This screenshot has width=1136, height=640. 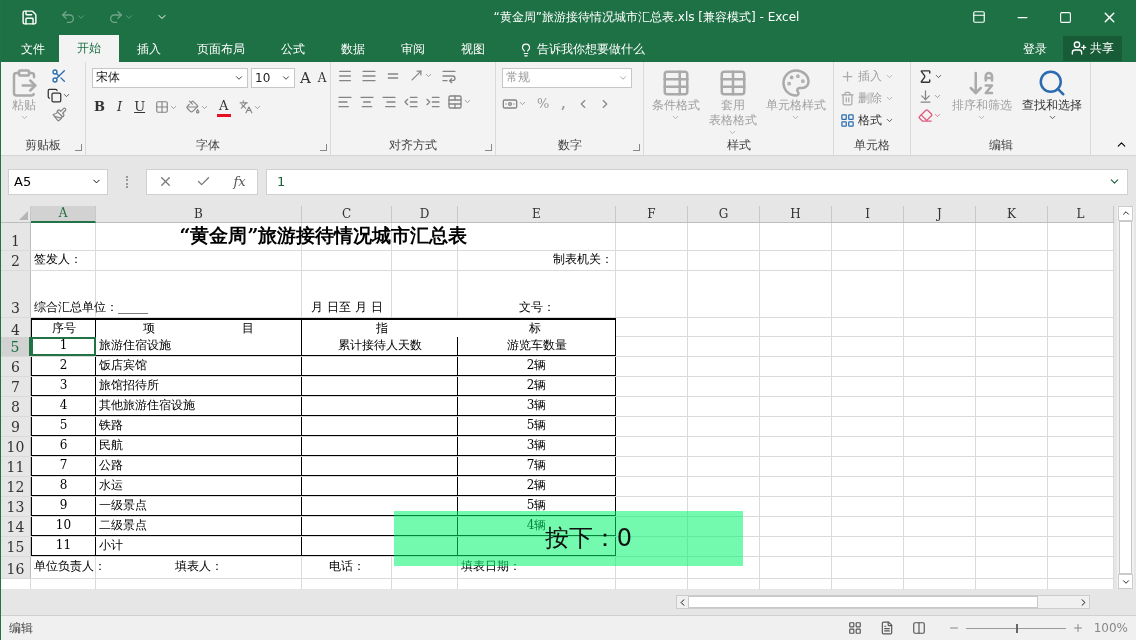 What do you see at coordinates (526, 49) in the screenshot?
I see `lightbulb-icon` at bounding box center [526, 49].